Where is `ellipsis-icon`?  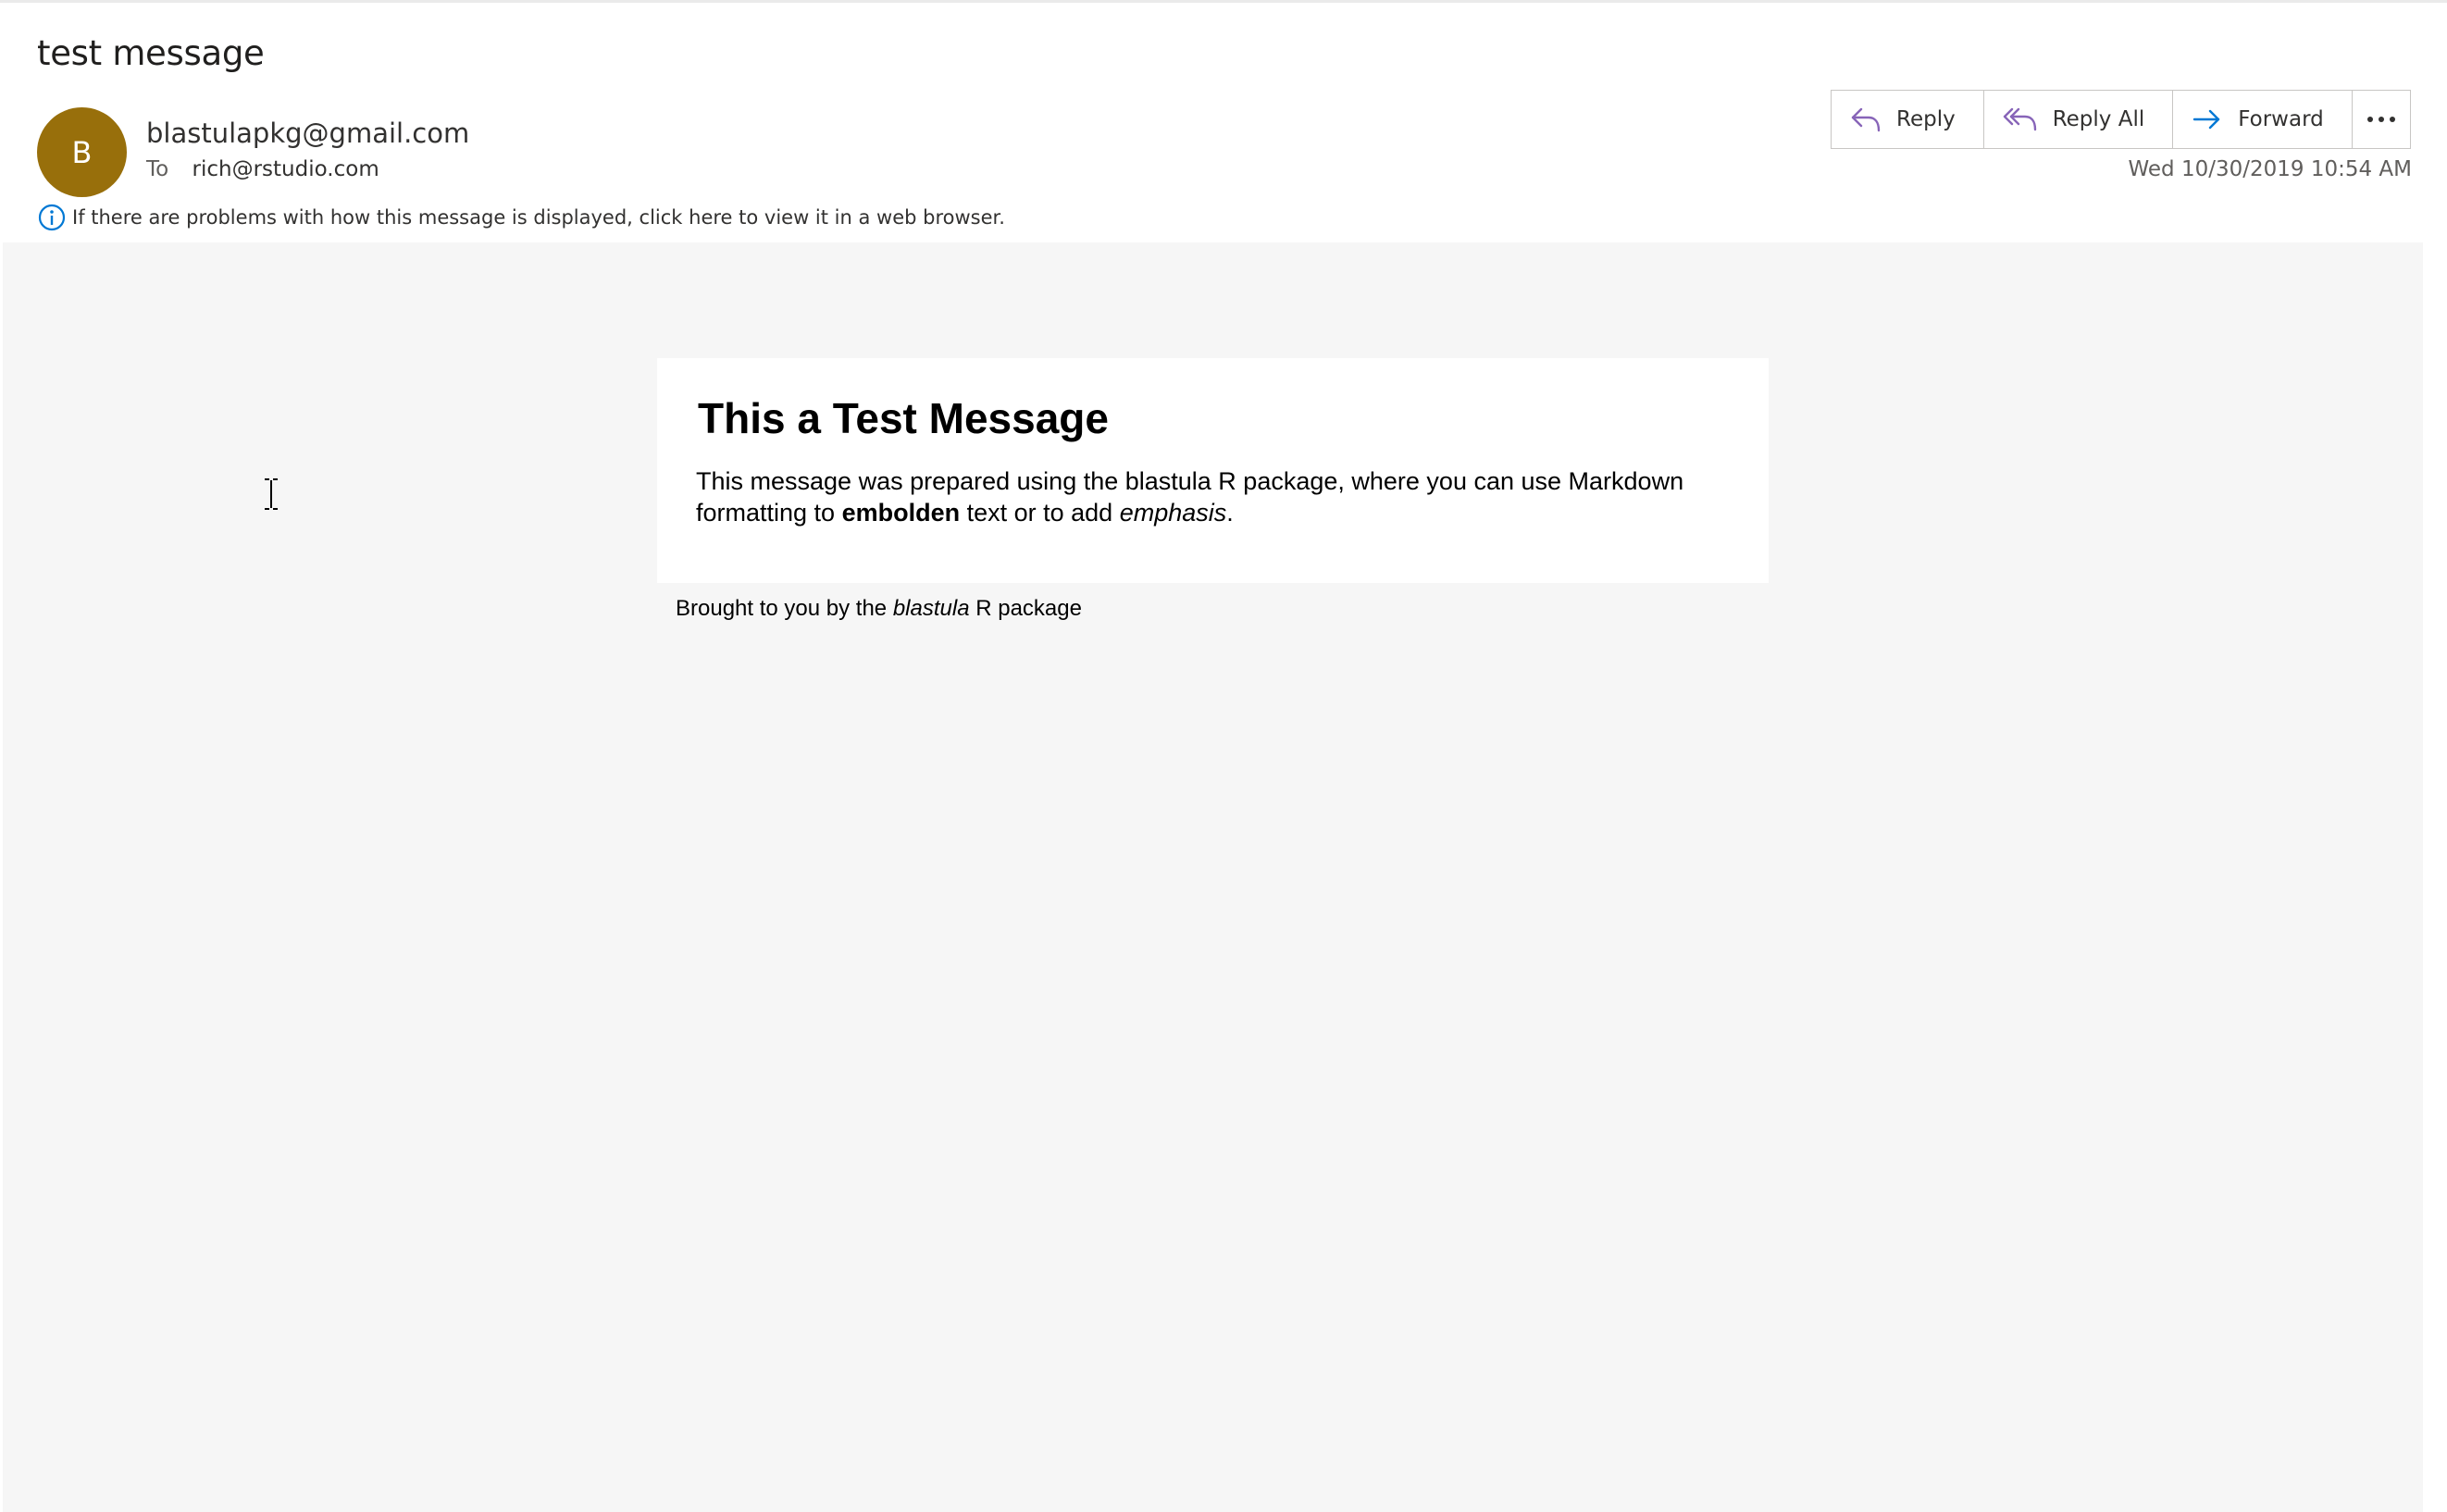 ellipsis-icon is located at coordinates (2381, 119).